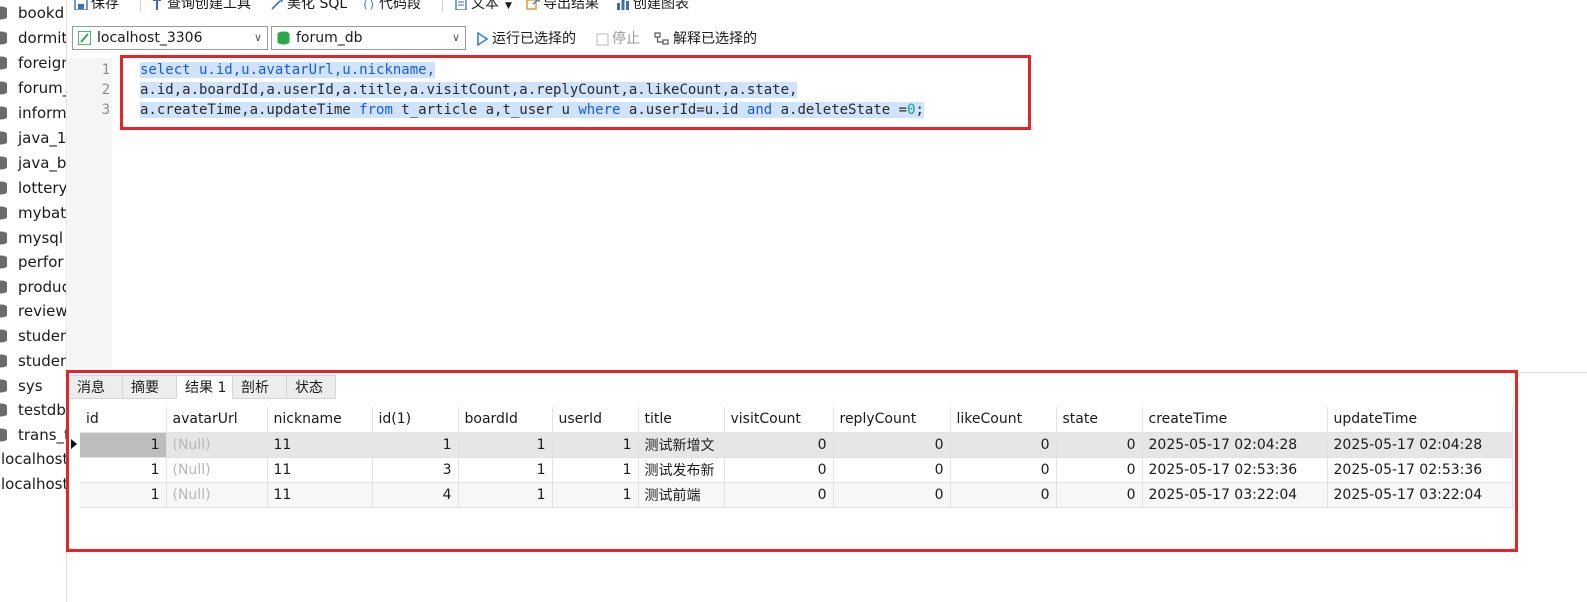  What do you see at coordinates (1099, 420) in the screenshot?
I see `column-header: state` at bounding box center [1099, 420].